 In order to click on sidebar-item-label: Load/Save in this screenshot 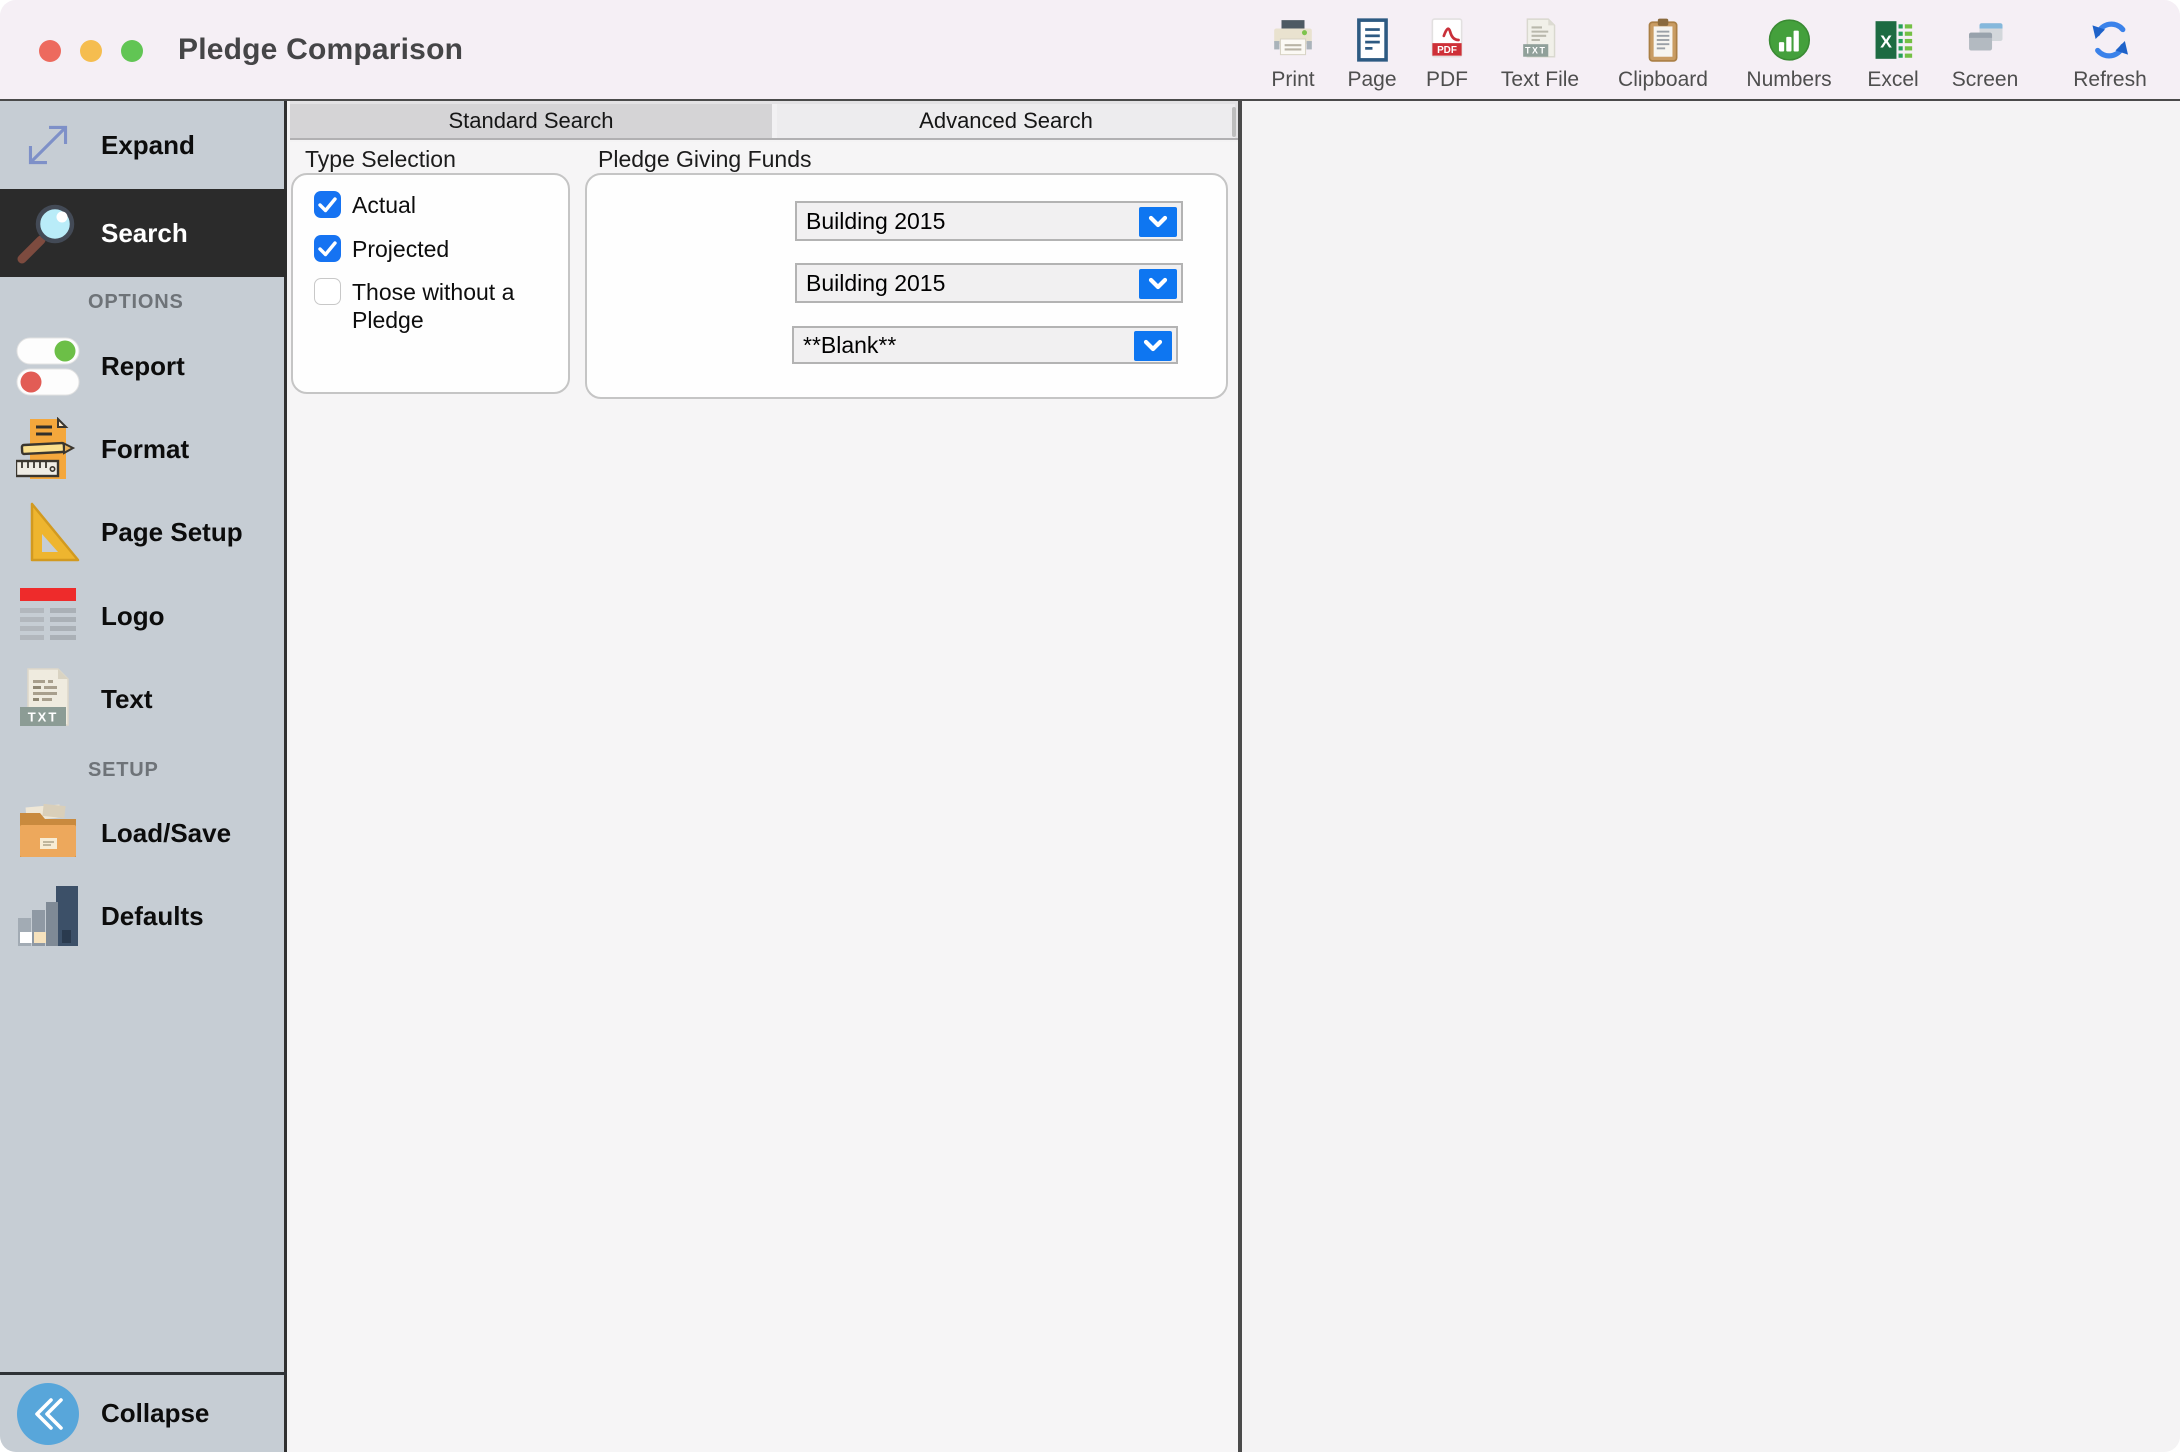, I will do `click(166, 832)`.